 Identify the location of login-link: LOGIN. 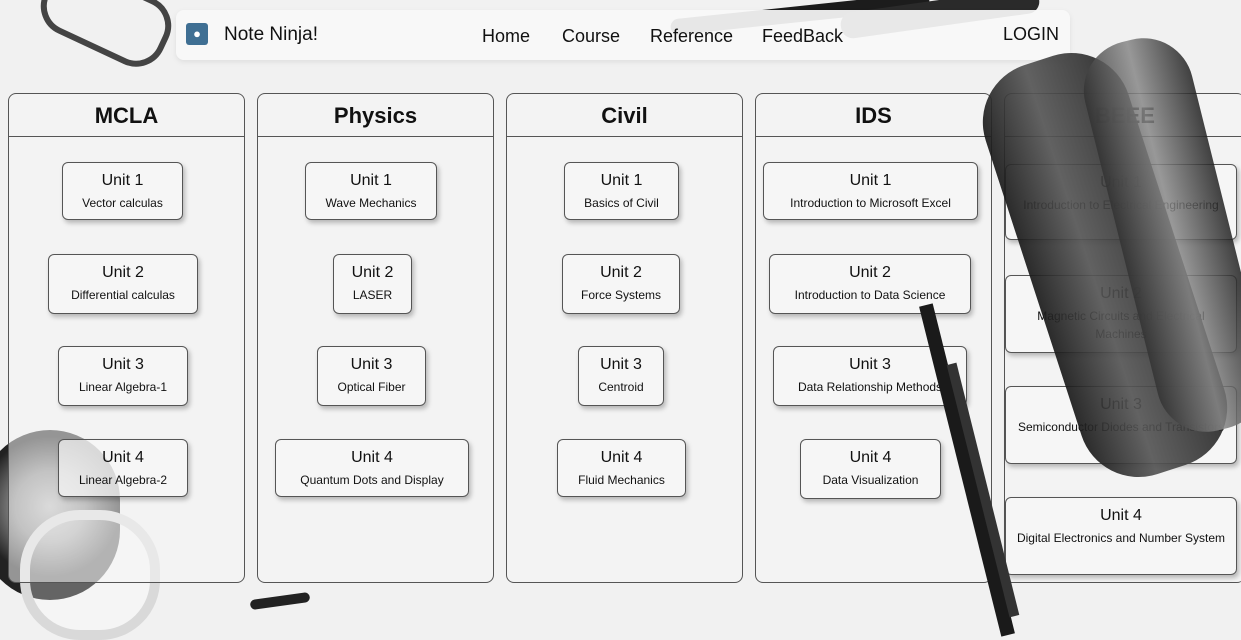
(1031, 34).